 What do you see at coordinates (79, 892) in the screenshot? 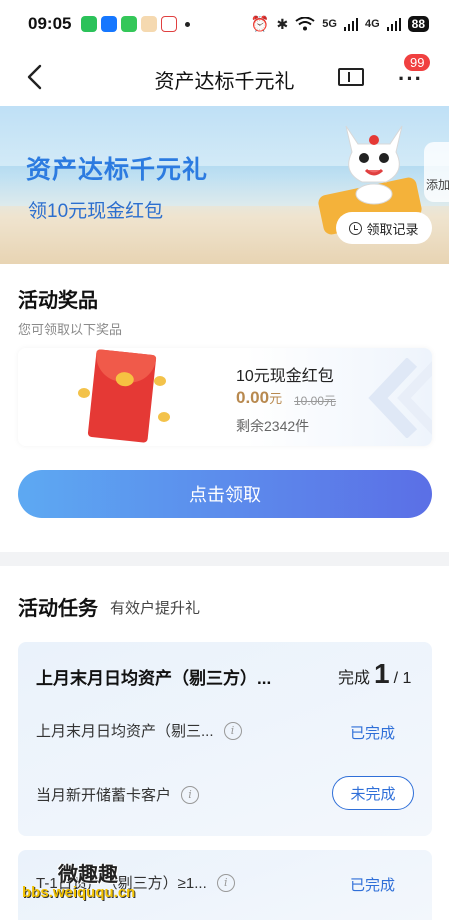
I see `watermark-url: bbs.weiququ.cn` at bounding box center [79, 892].